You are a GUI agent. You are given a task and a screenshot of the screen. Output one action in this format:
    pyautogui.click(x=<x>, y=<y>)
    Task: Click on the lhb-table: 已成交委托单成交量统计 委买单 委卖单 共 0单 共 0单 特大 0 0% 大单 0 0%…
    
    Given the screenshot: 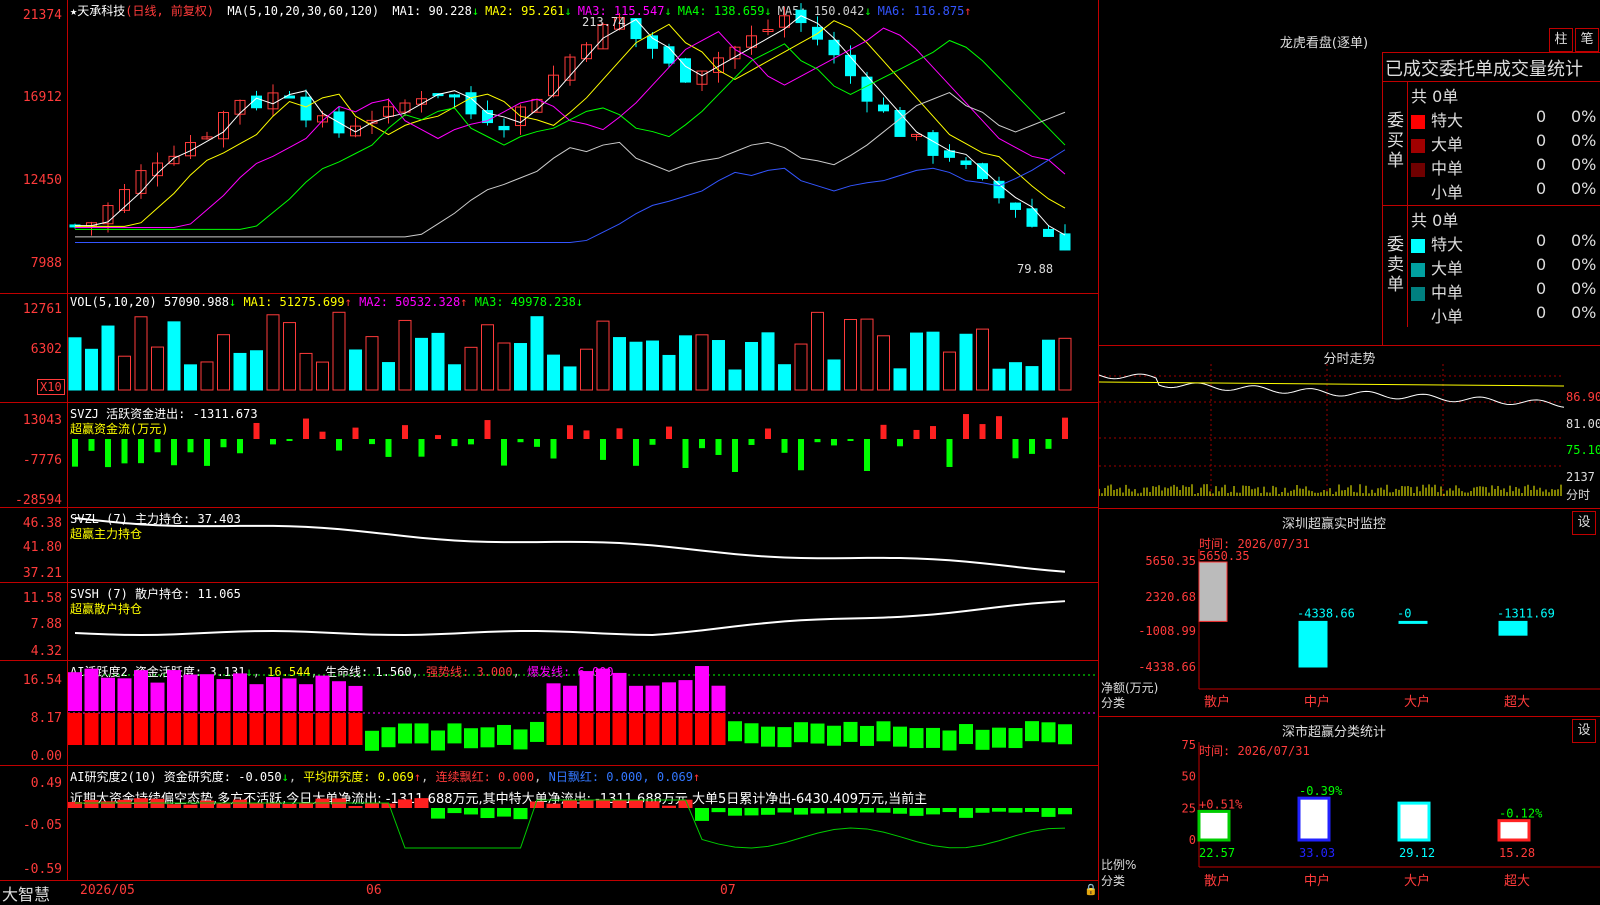 What is the action you would take?
    pyautogui.click(x=1491, y=198)
    